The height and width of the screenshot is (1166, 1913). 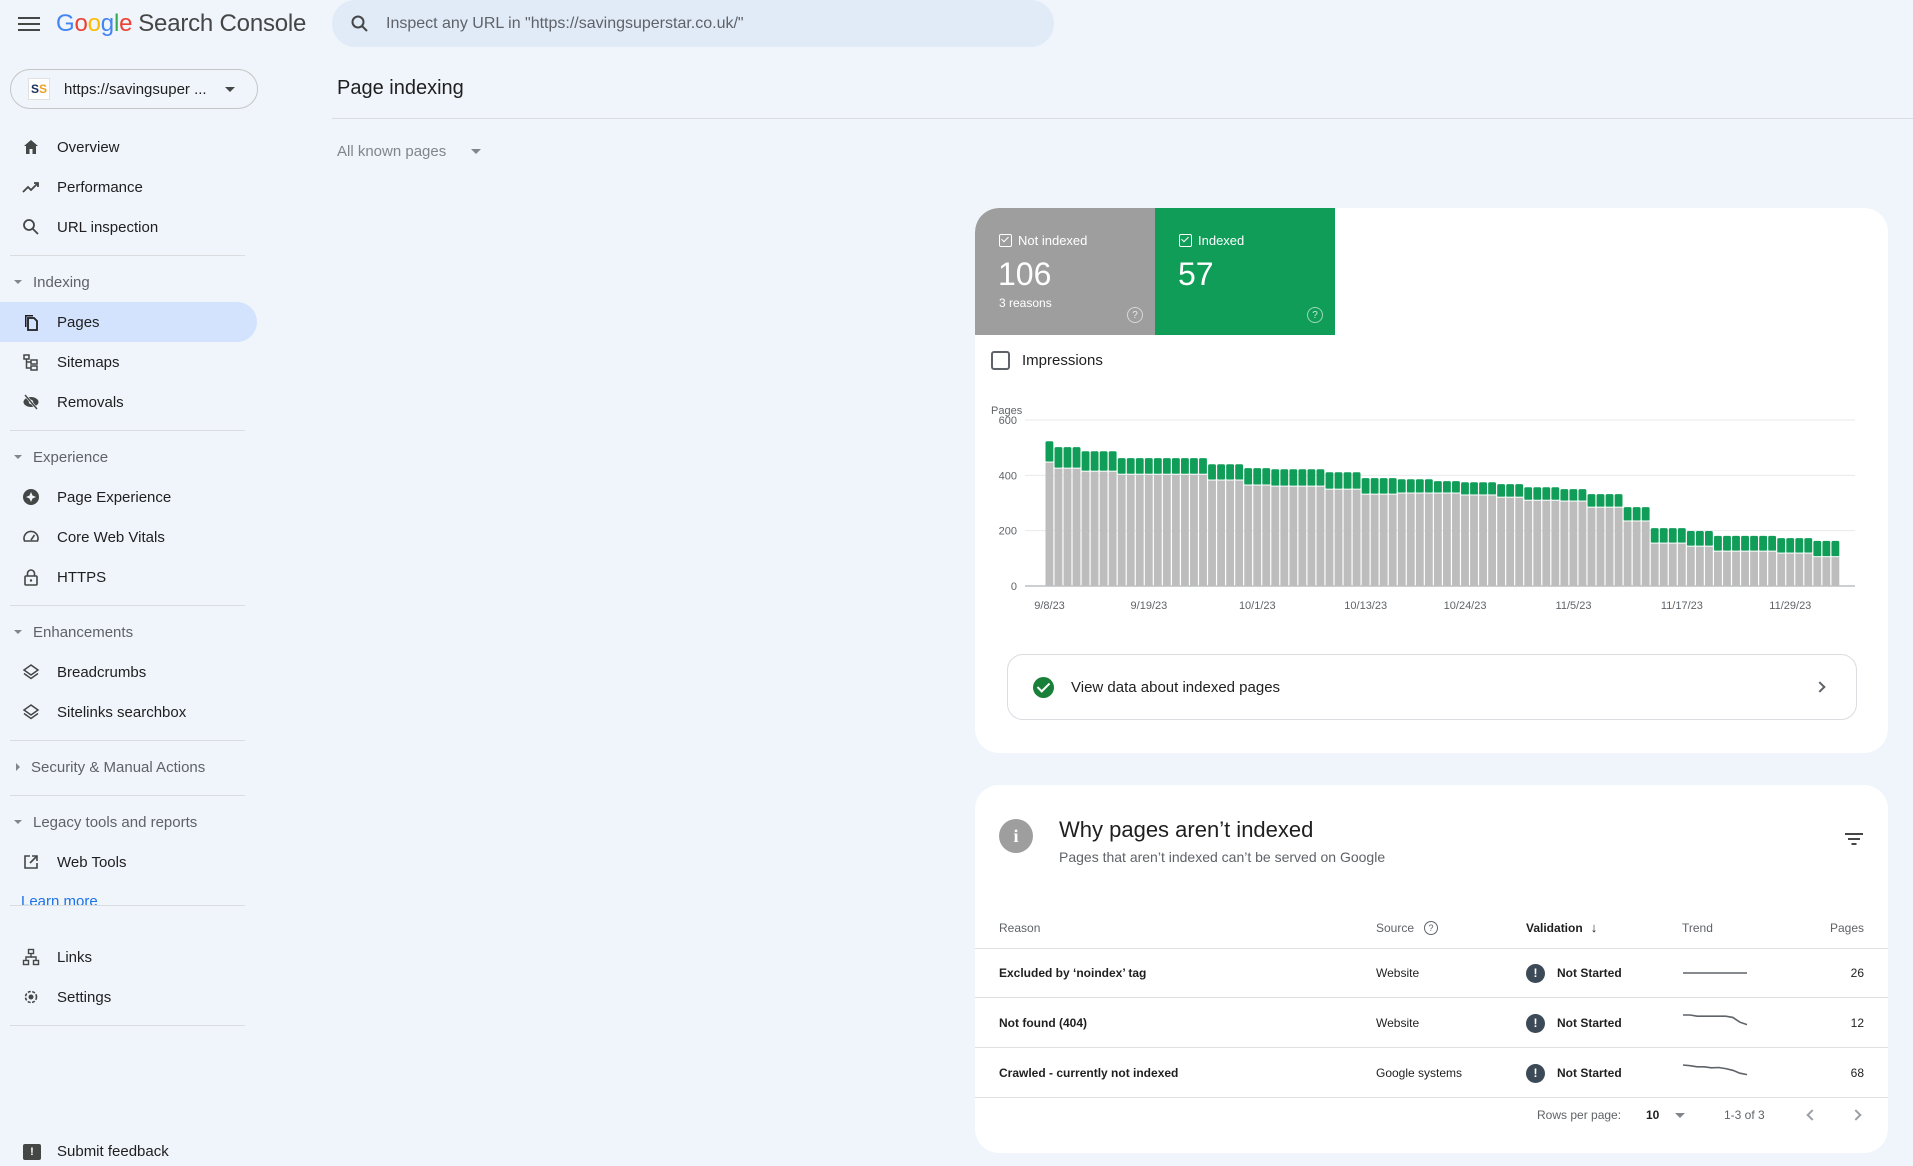 What do you see at coordinates (128, 362) in the screenshot?
I see `sidebar-item-sitemaps: Sitemaps` at bounding box center [128, 362].